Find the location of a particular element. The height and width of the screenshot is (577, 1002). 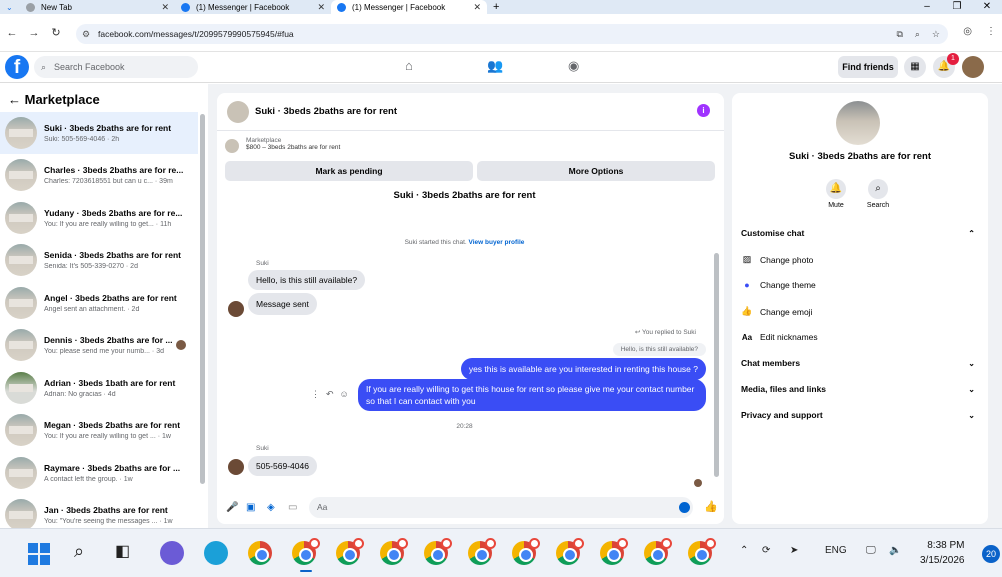

change-emoji-item: 👍 Change emoji is located at coordinates (861, 311).